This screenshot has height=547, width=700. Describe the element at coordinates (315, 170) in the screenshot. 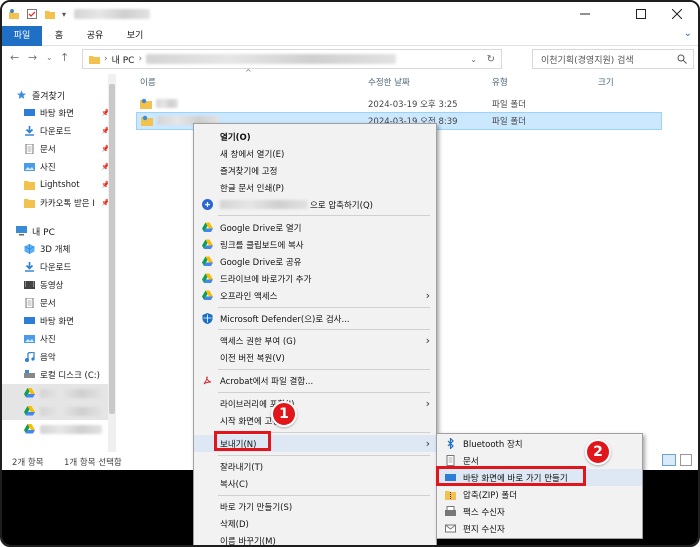

I see `menu-pin-quick-access: 즐겨찾기에 고정` at that location.